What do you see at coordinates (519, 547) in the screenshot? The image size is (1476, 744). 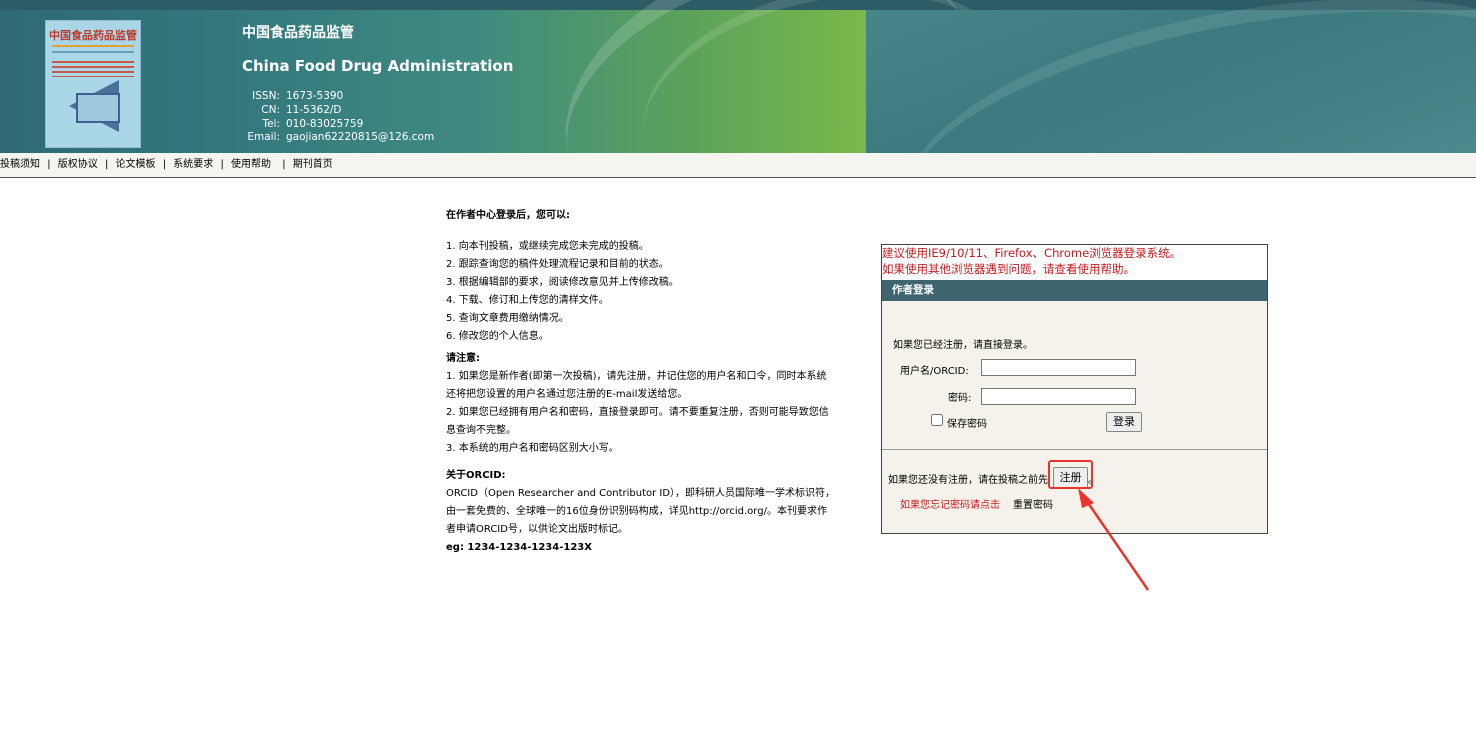 I see `orcid-example: eg: 1234-1234-1234-123X` at bounding box center [519, 547].